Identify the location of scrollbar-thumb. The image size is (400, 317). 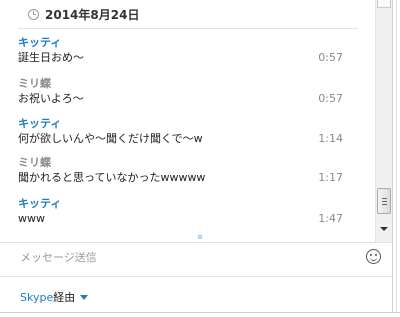
(384, 201).